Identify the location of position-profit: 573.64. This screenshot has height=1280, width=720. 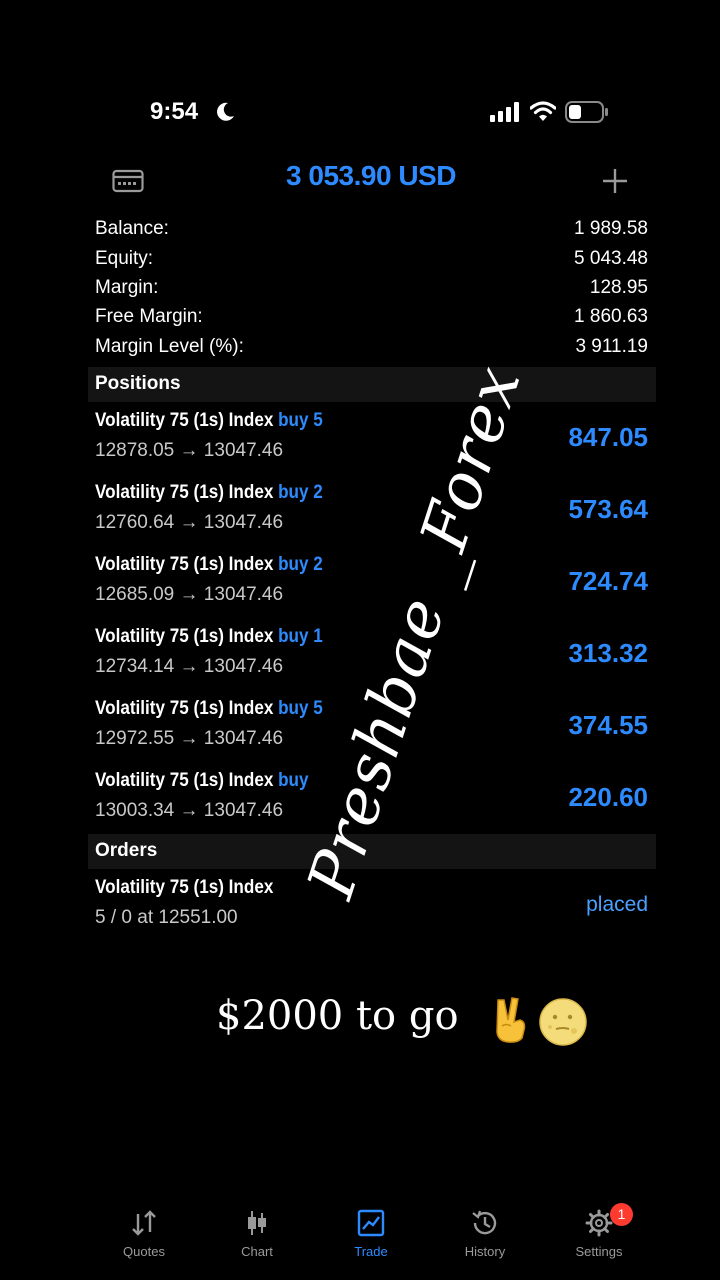
(608, 509).